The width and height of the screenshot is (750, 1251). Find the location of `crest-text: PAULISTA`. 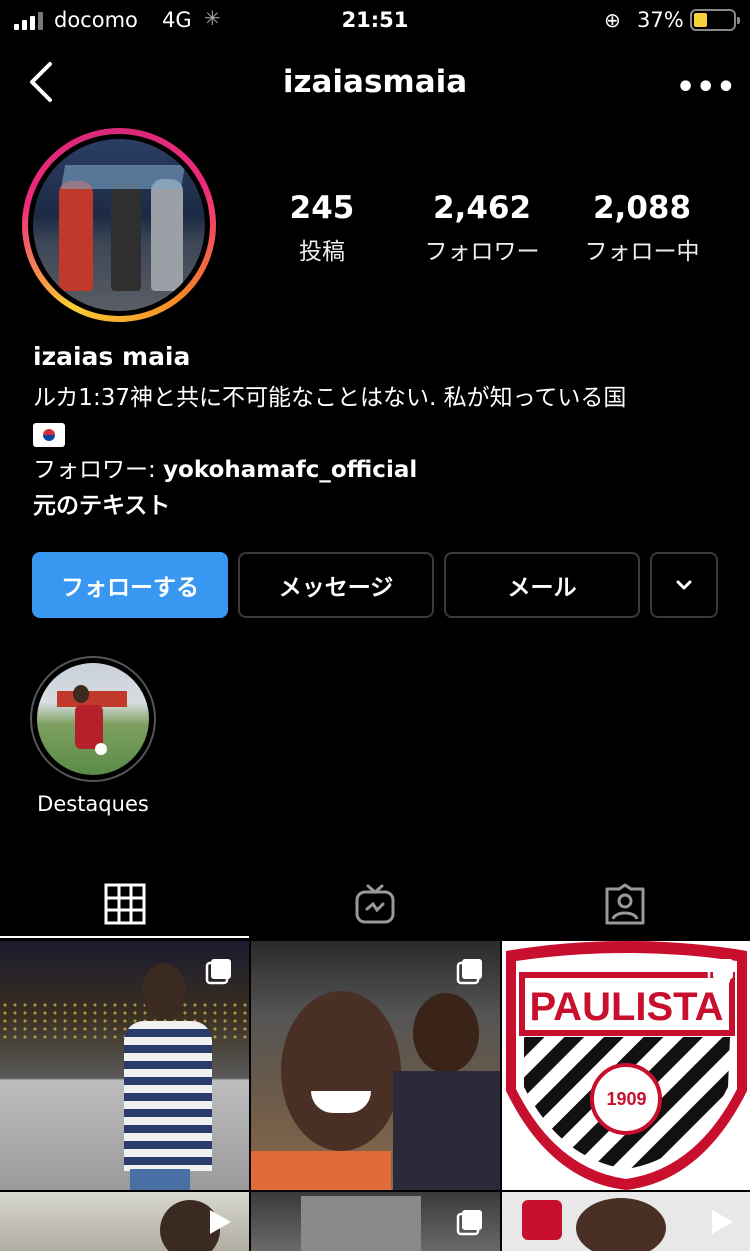

crest-text: PAULISTA is located at coordinates (626, 1007).